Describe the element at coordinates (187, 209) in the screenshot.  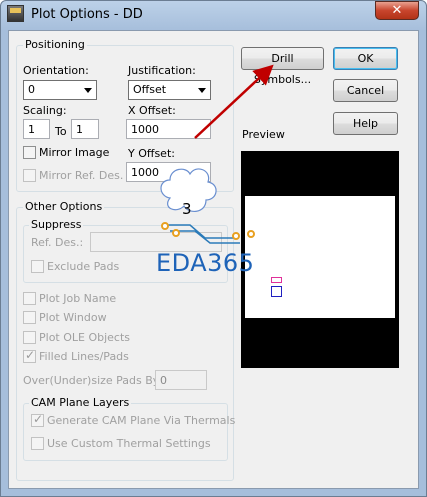
I see `cloud-number: 3` at that location.